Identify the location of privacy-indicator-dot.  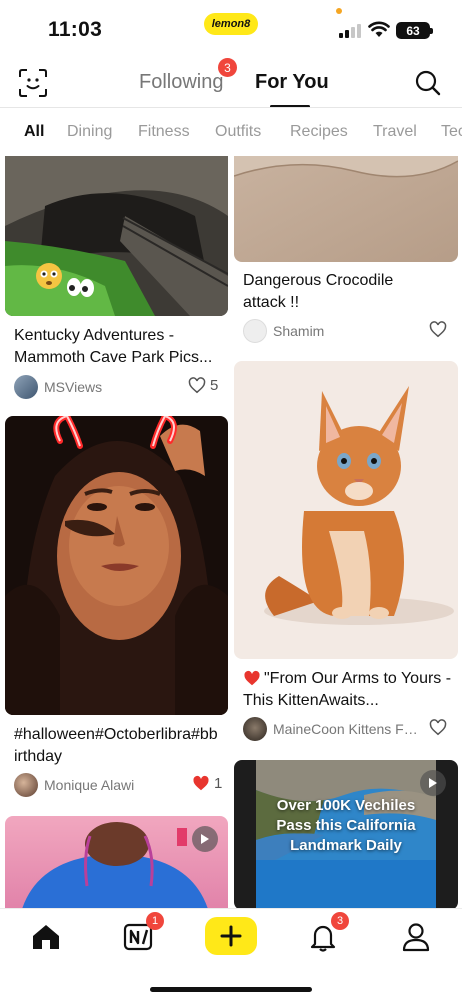
(339, 11).